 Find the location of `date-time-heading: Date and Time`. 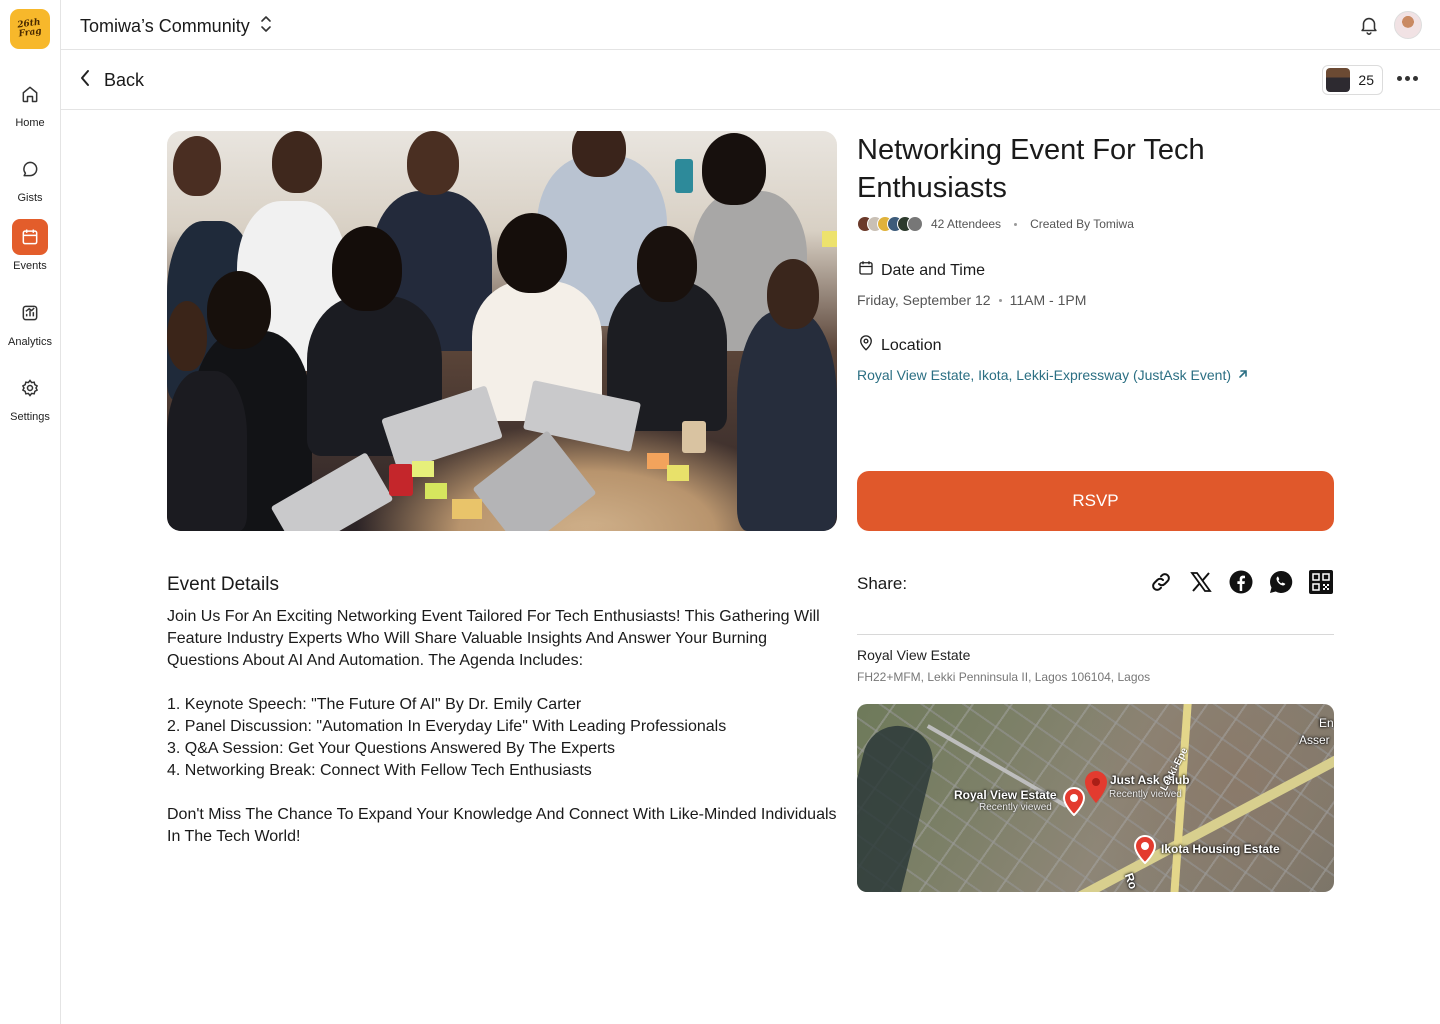

date-time-heading: Date and Time is located at coordinates (921, 270).